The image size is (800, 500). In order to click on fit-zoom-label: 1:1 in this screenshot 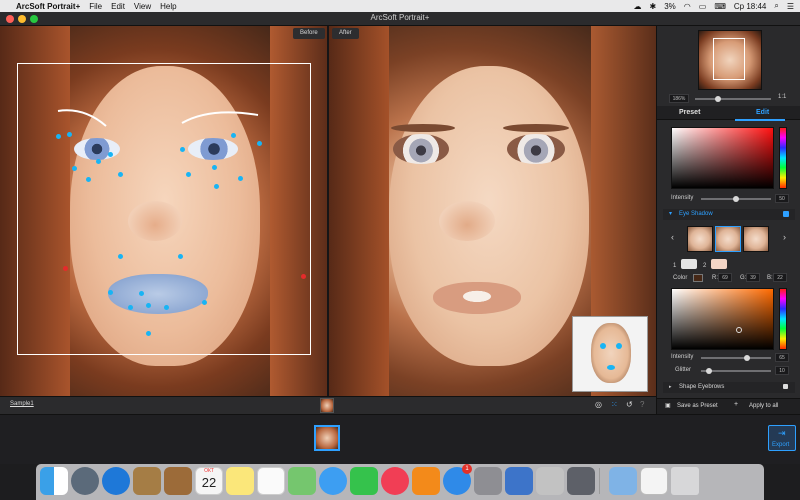, I will do `click(782, 97)`.